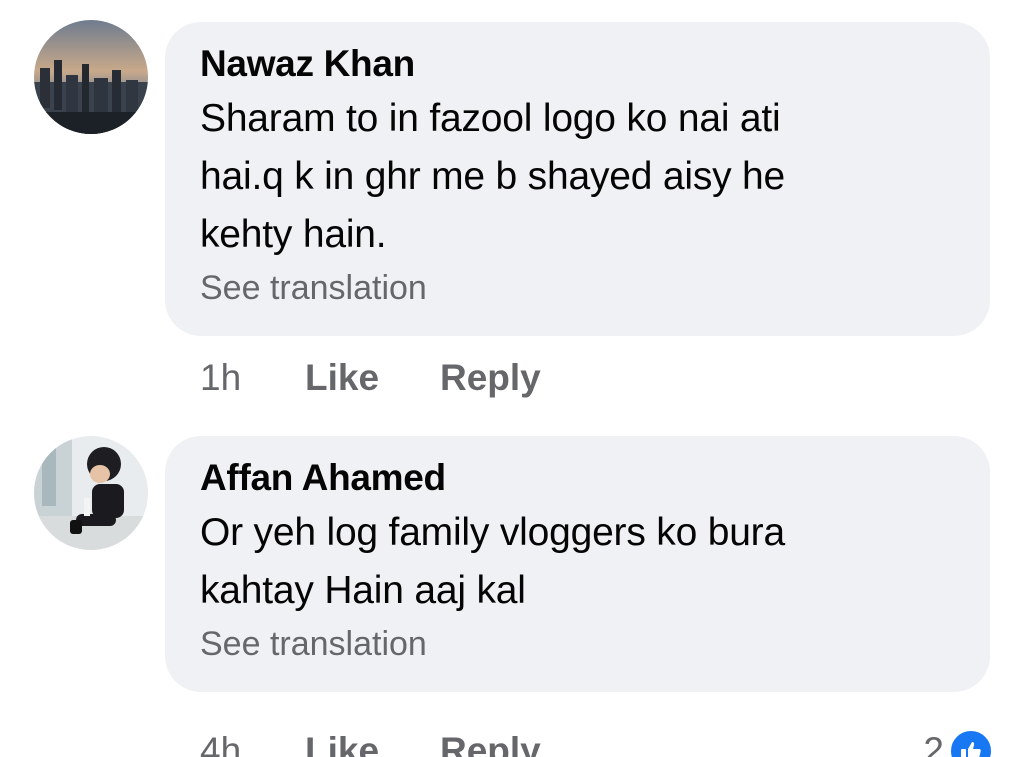 Image resolution: width=1024 pixels, height=757 pixels. What do you see at coordinates (580, 64) in the screenshot?
I see `comment-author: Nawaz Khan` at bounding box center [580, 64].